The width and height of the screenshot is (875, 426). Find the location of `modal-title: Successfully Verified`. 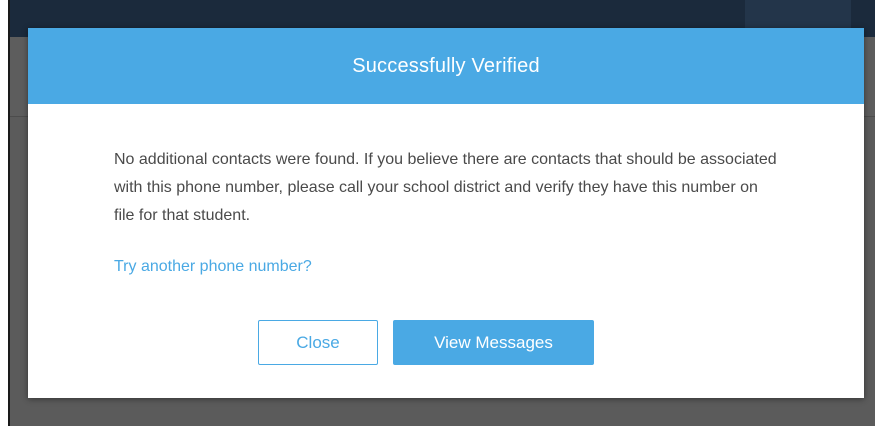

modal-title: Successfully Verified is located at coordinates (446, 65).